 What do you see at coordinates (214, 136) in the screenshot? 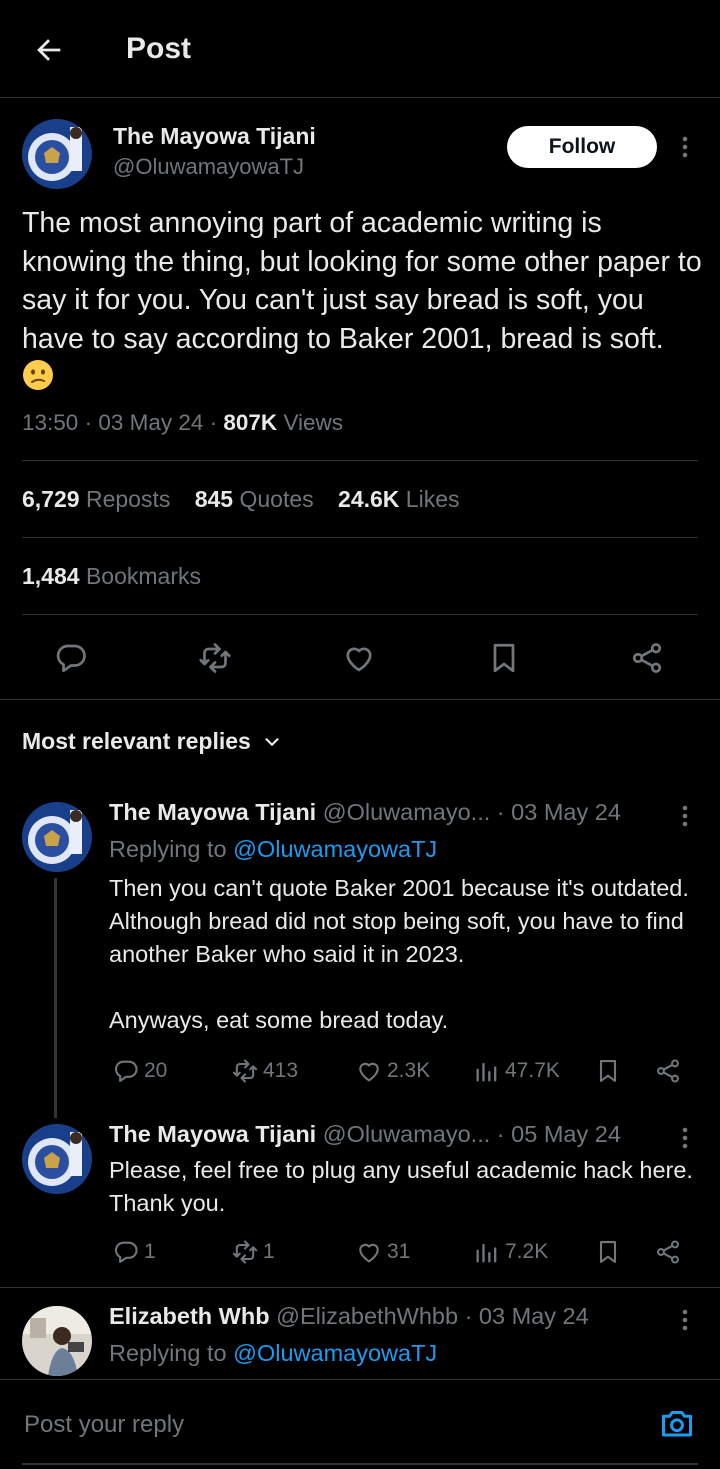
I see `post-author-name: The Mayowa Tijani` at bounding box center [214, 136].